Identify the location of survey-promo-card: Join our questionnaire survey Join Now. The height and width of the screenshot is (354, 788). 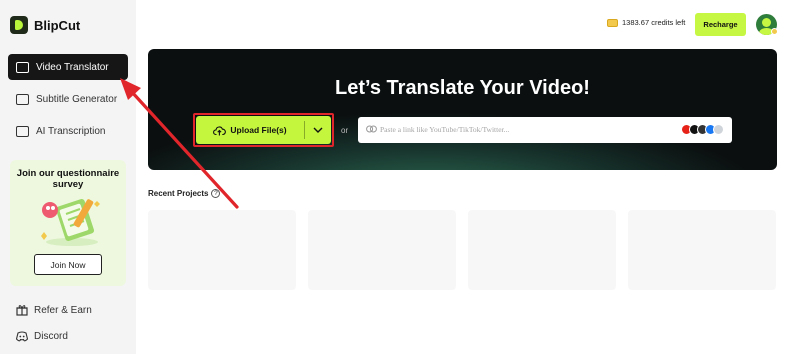
(68, 223).